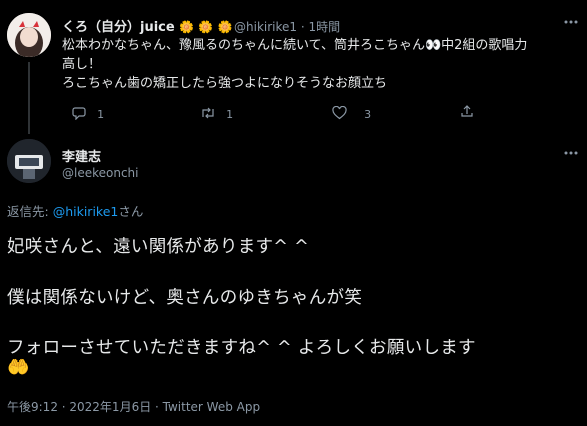 This screenshot has width=587, height=426. Describe the element at coordinates (118, 27) in the screenshot. I see `parent-name-text: くろ（自分）juice` at that location.